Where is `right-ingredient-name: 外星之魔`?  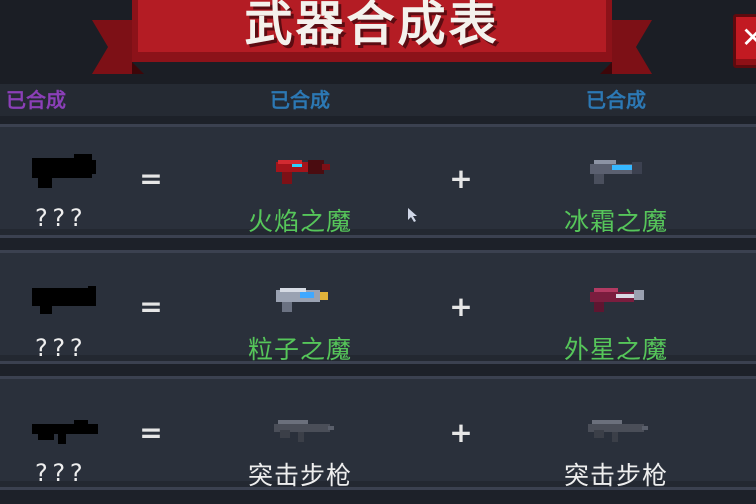 right-ingredient-name: 外星之魔 is located at coordinates (615, 349).